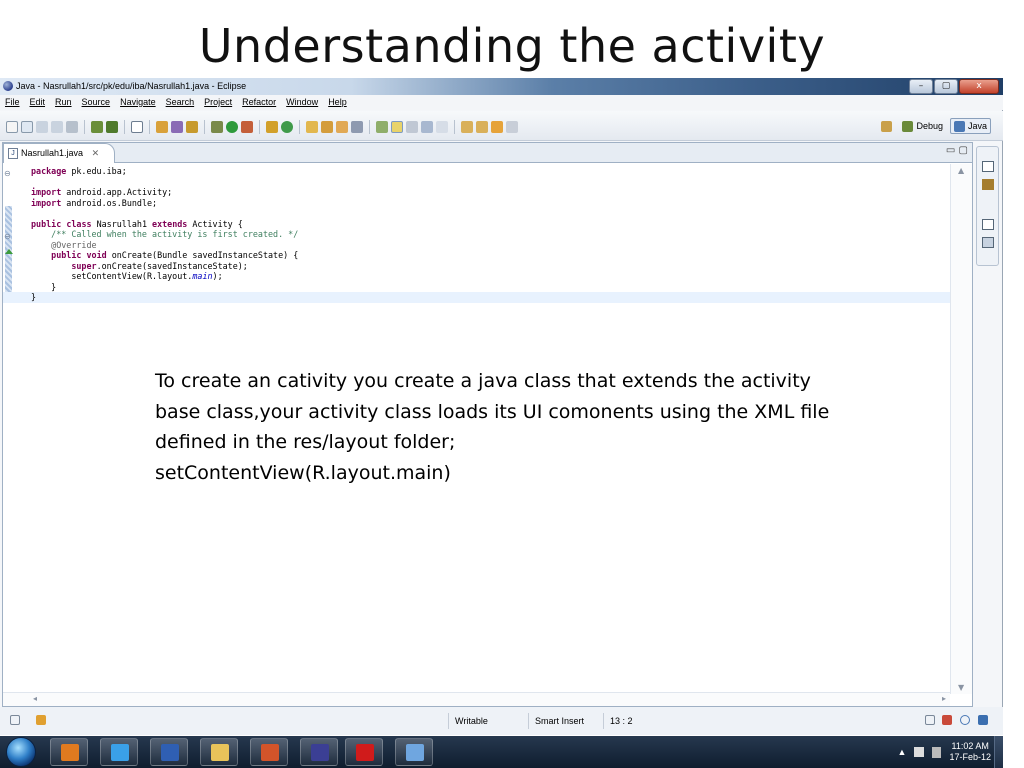  Describe the element at coordinates (497, 127) in the screenshot. I see `back-icon` at that location.